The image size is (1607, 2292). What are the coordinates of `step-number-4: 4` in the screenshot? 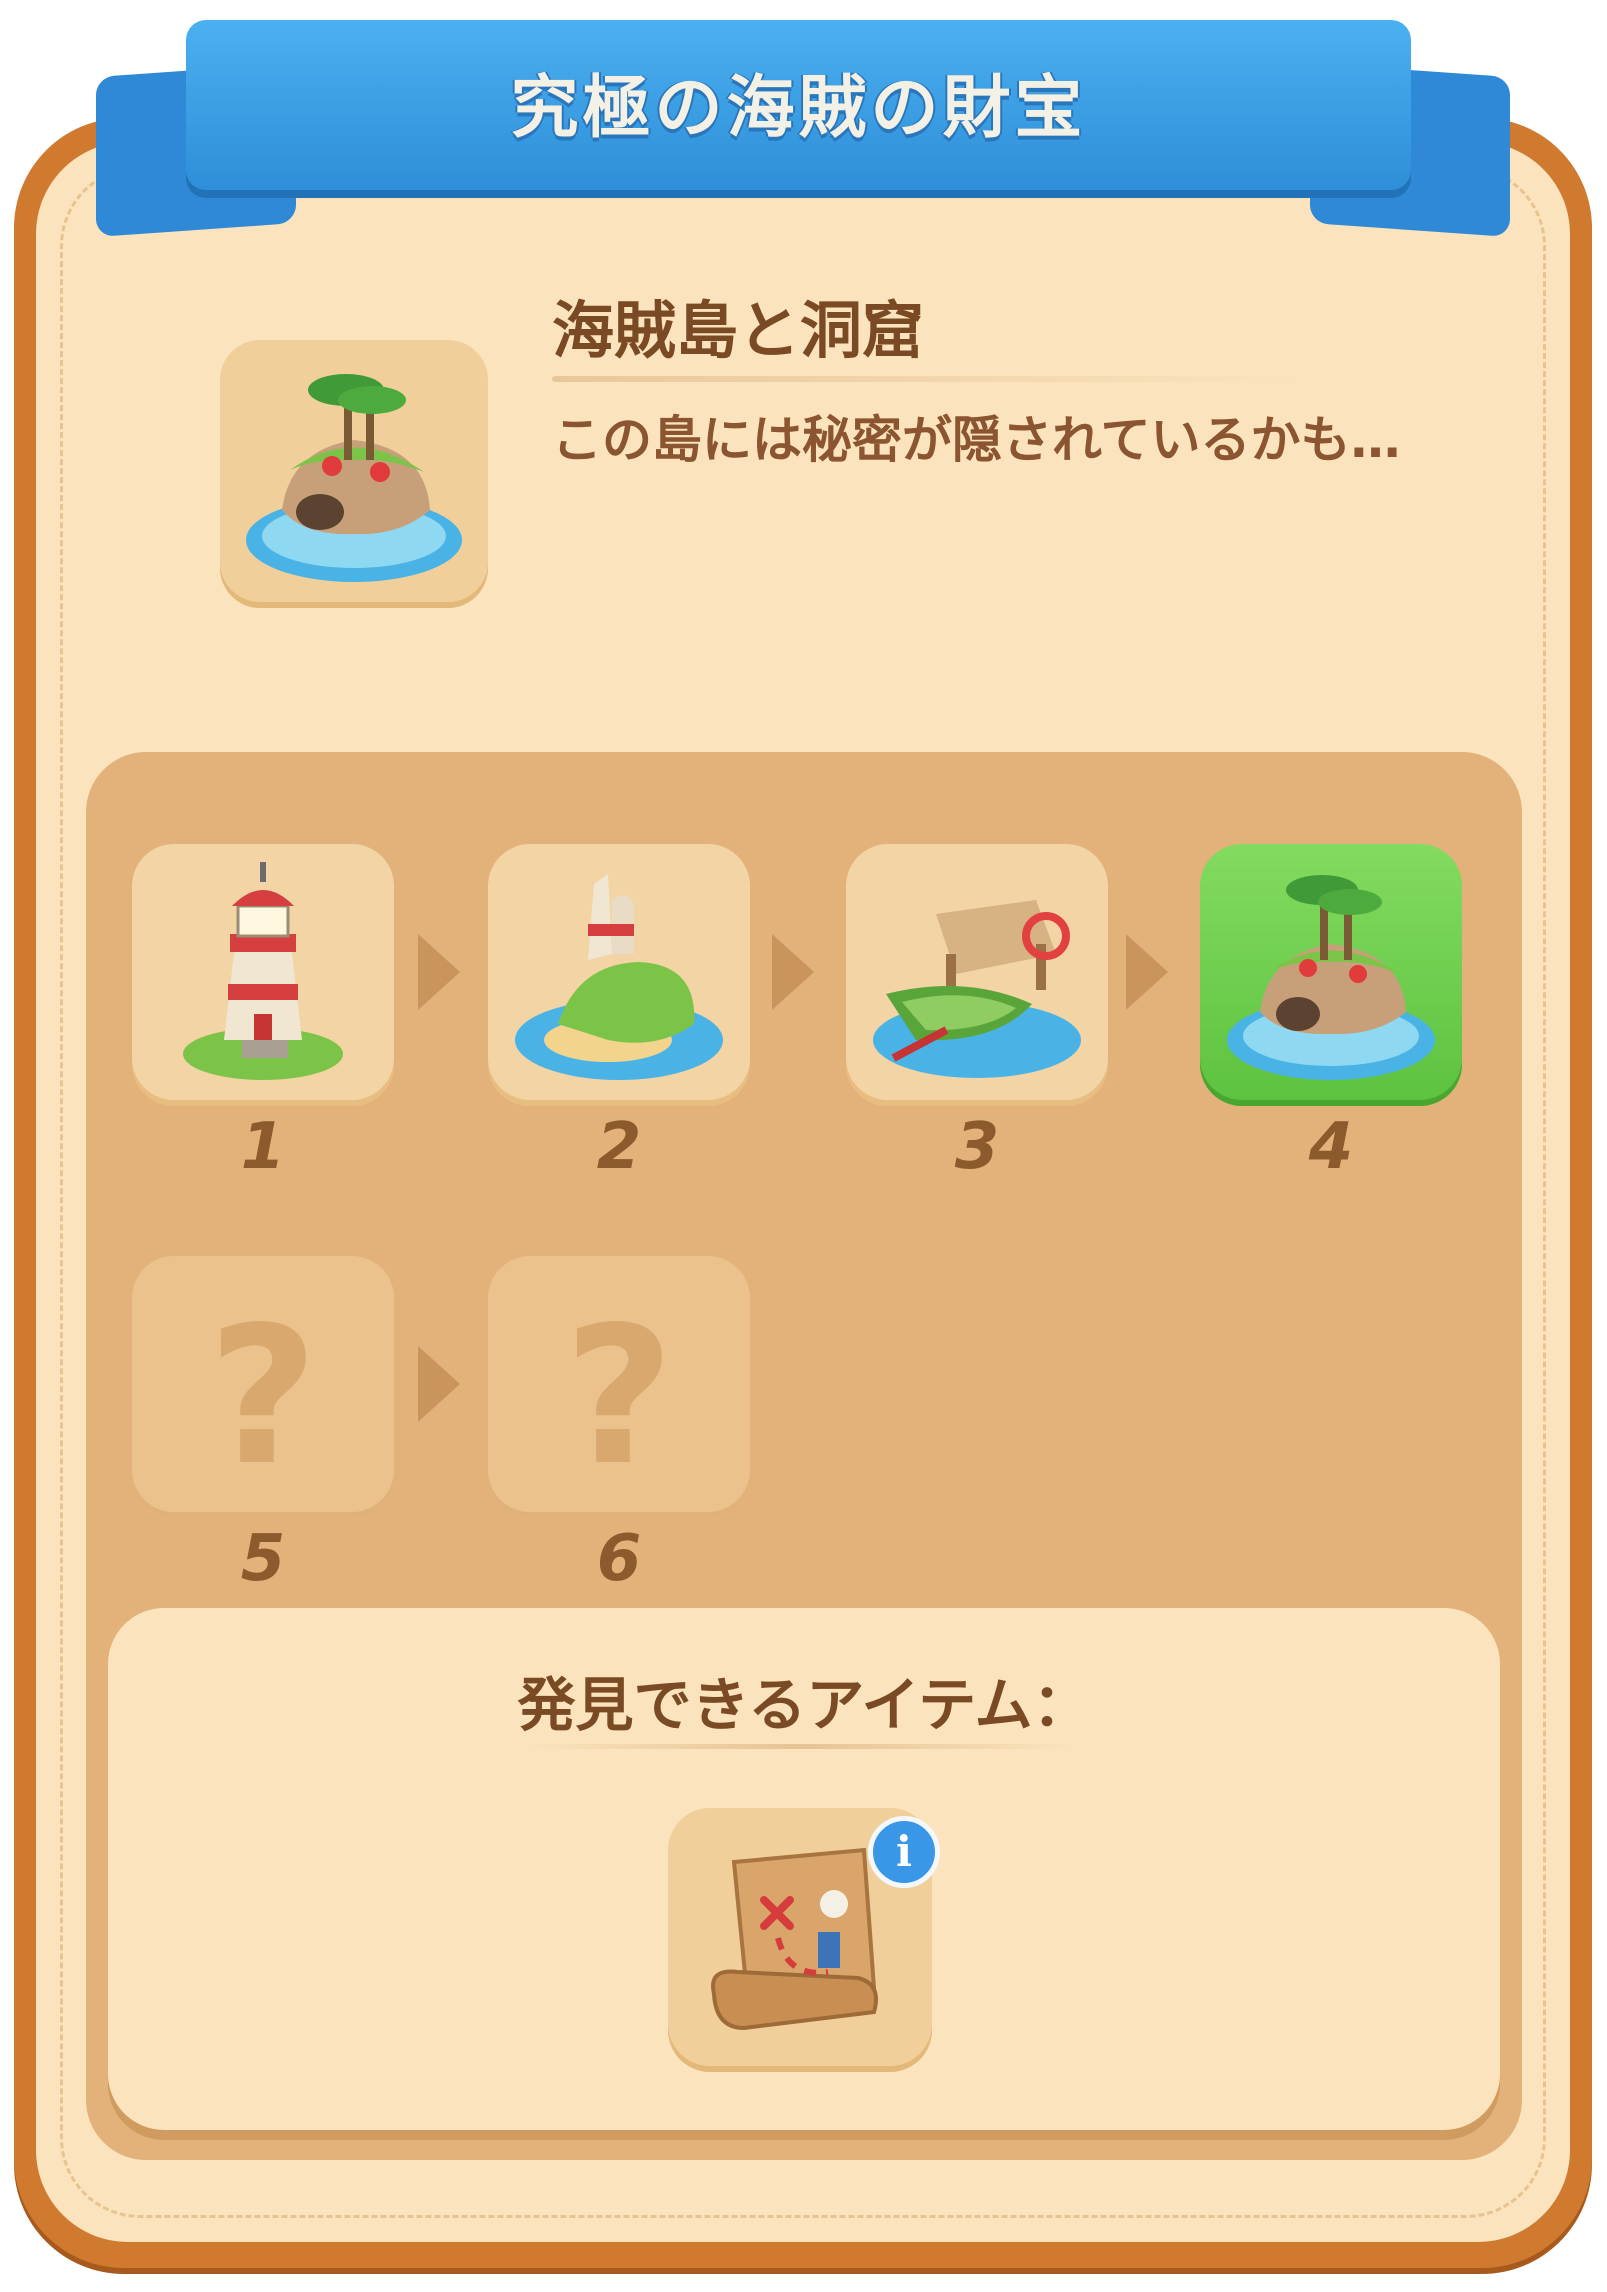 It's located at (1331, 1147).